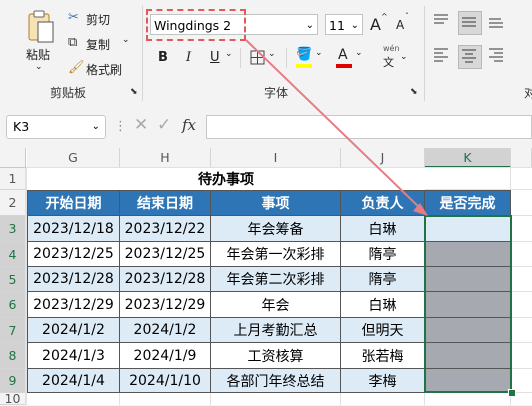 This screenshot has width=532, height=406. I want to click on table-header-cell: 事项, so click(276, 203).